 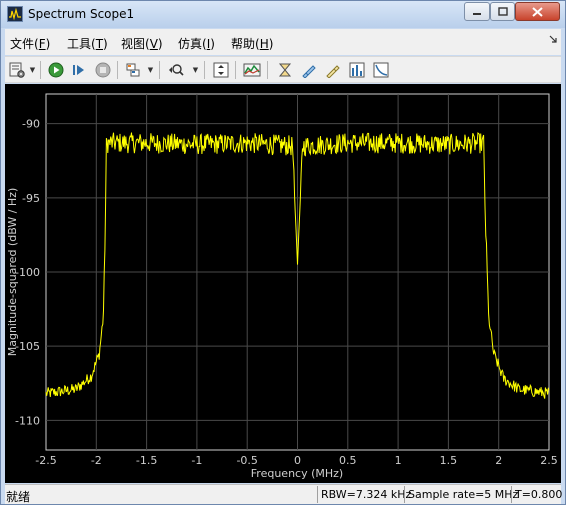 I want to click on stop-icon, so click(x=103, y=70).